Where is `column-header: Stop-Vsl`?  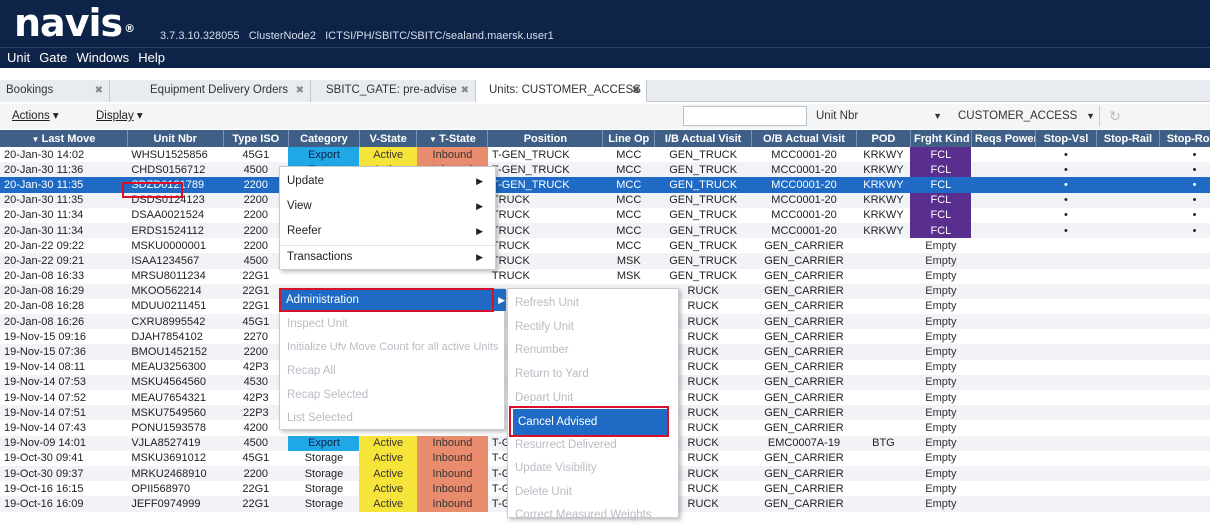 column-header: Stop-Vsl is located at coordinates (1066, 138).